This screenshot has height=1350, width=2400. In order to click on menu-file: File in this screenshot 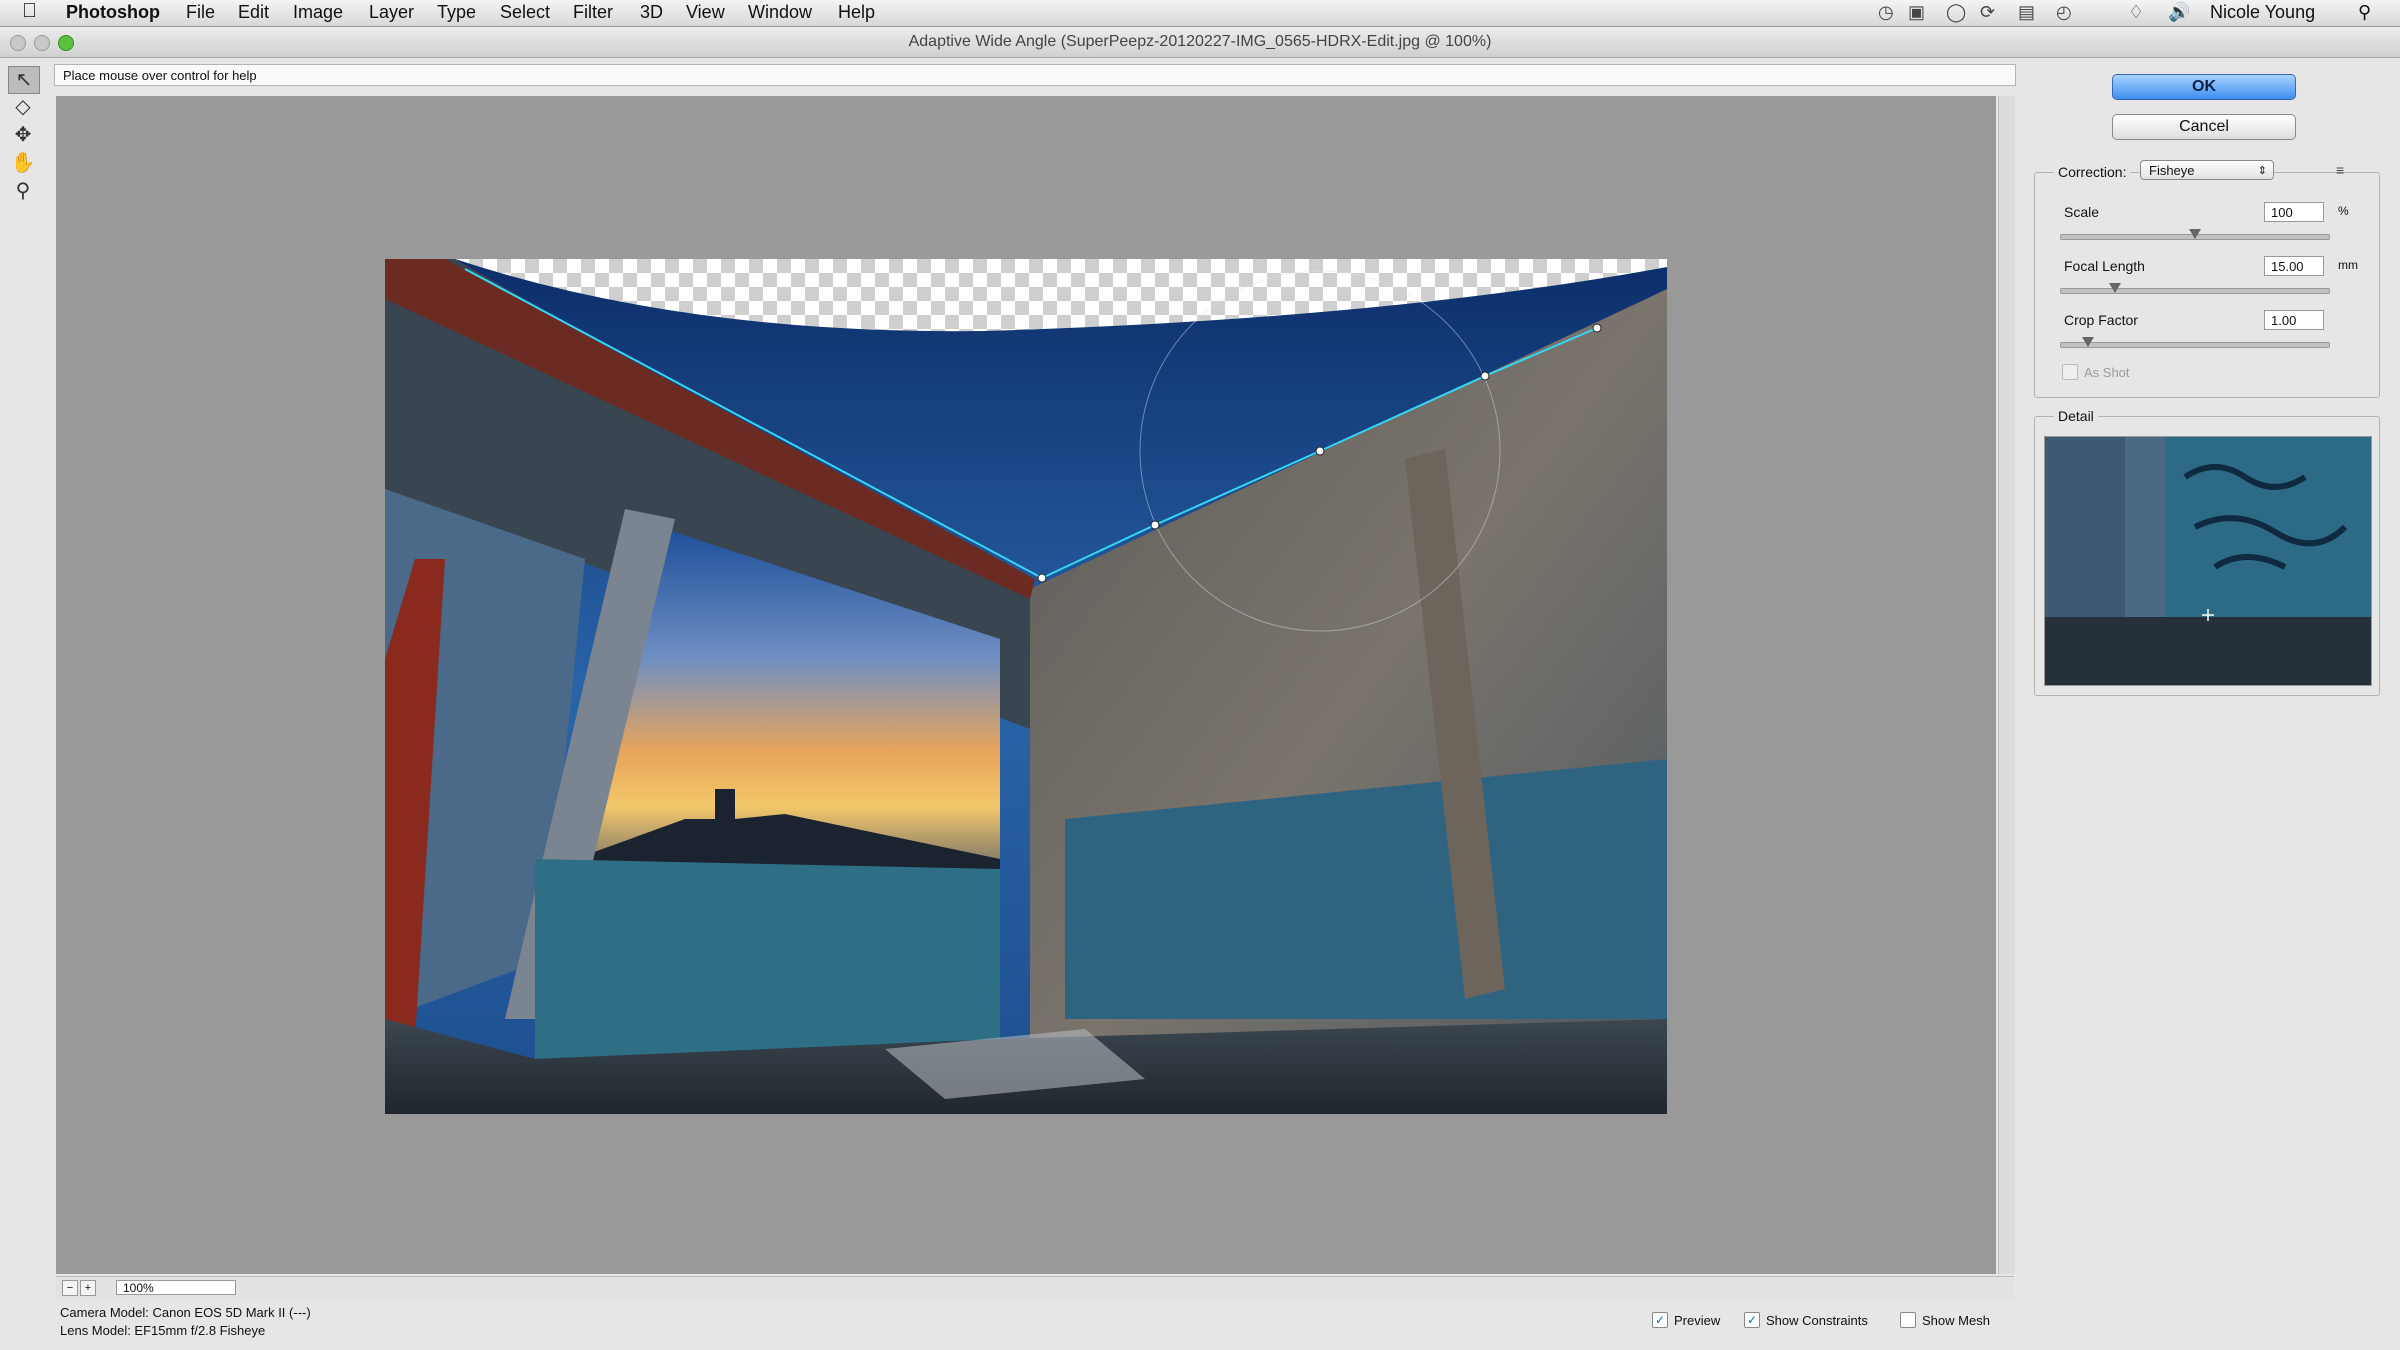, I will do `click(200, 12)`.